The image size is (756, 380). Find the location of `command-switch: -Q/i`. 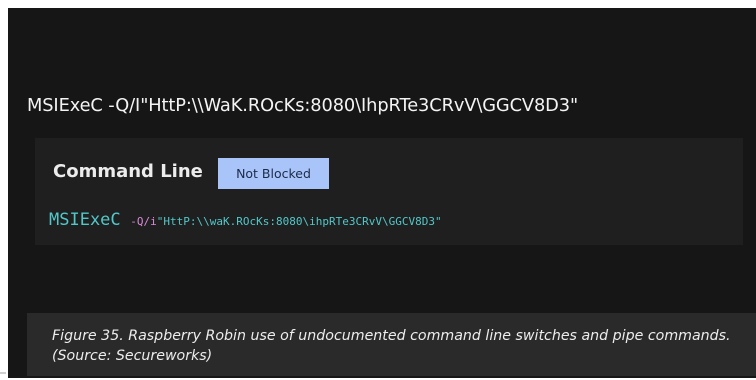

command-switch: -Q/i is located at coordinates (143, 221).